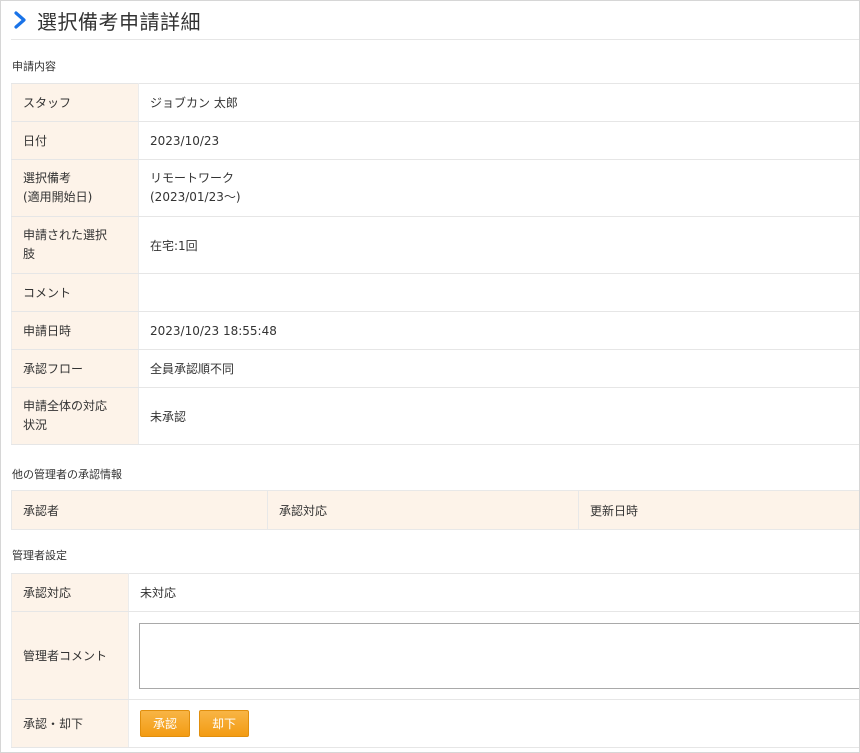 The height and width of the screenshot is (753, 860). What do you see at coordinates (192, 178) in the screenshot?
I see `value-selection-note-line1: リモートワーク` at bounding box center [192, 178].